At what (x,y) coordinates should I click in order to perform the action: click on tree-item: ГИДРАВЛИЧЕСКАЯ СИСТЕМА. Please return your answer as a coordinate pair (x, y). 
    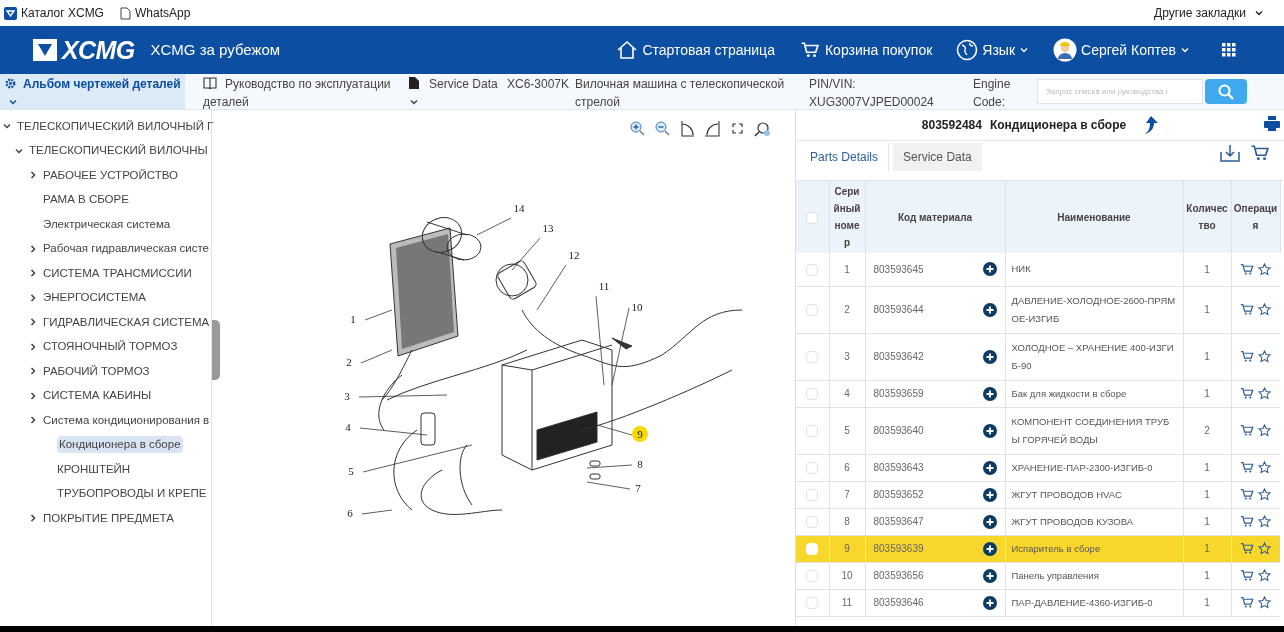
    Looking at the image, I should click on (126, 322).